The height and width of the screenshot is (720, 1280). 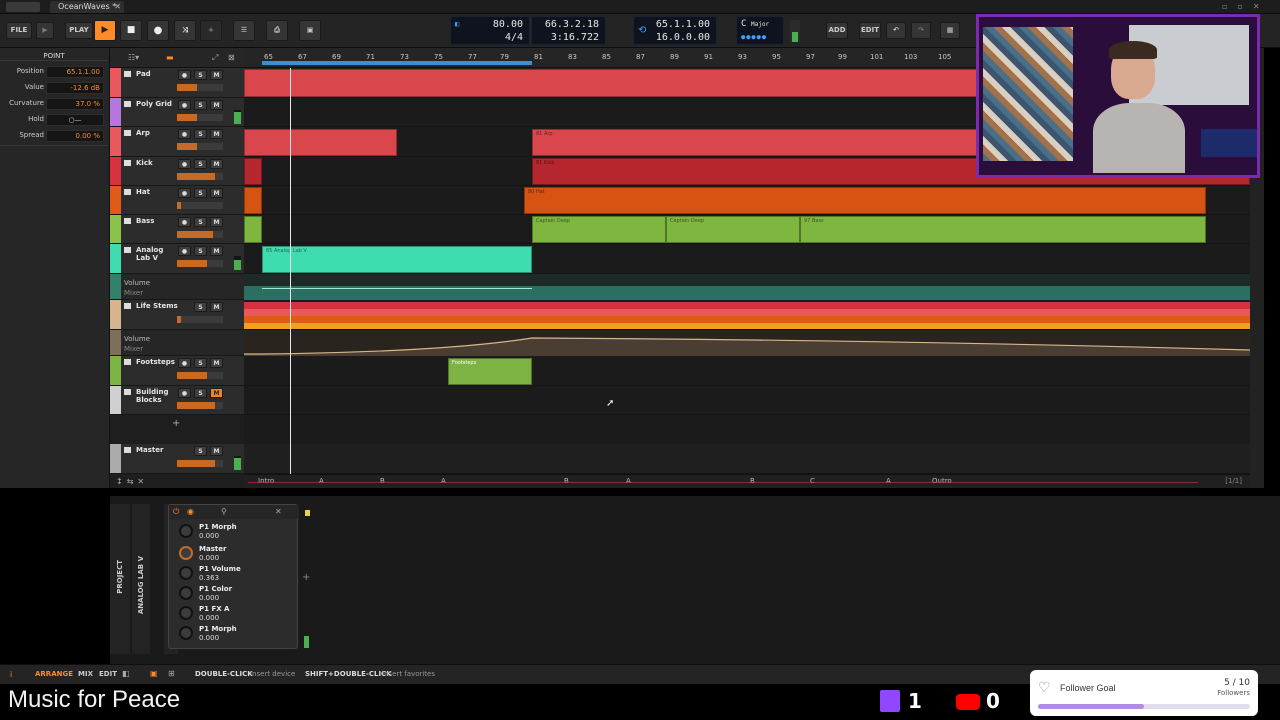 What do you see at coordinates (75, 104) in the screenshot?
I see `curvature-value: 37.0 %` at bounding box center [75, 104].